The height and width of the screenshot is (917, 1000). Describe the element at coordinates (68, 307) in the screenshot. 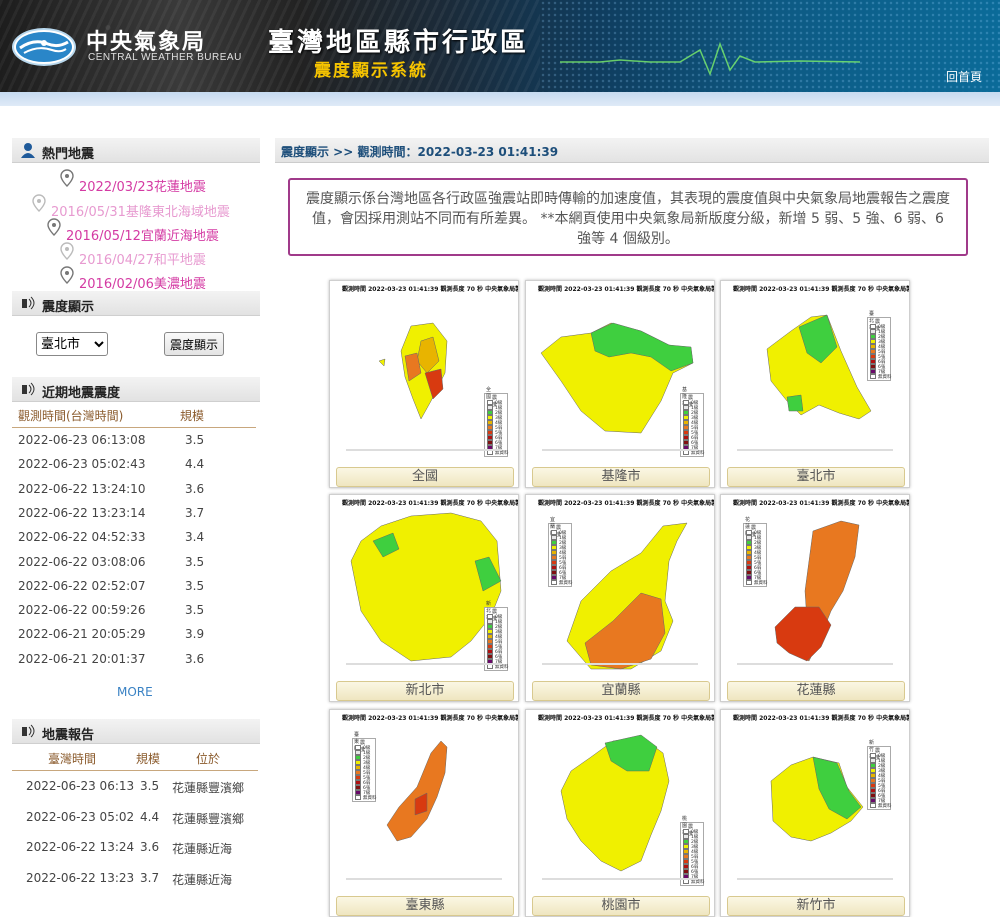

I see `intensity-title: 震度顯示` at that location.